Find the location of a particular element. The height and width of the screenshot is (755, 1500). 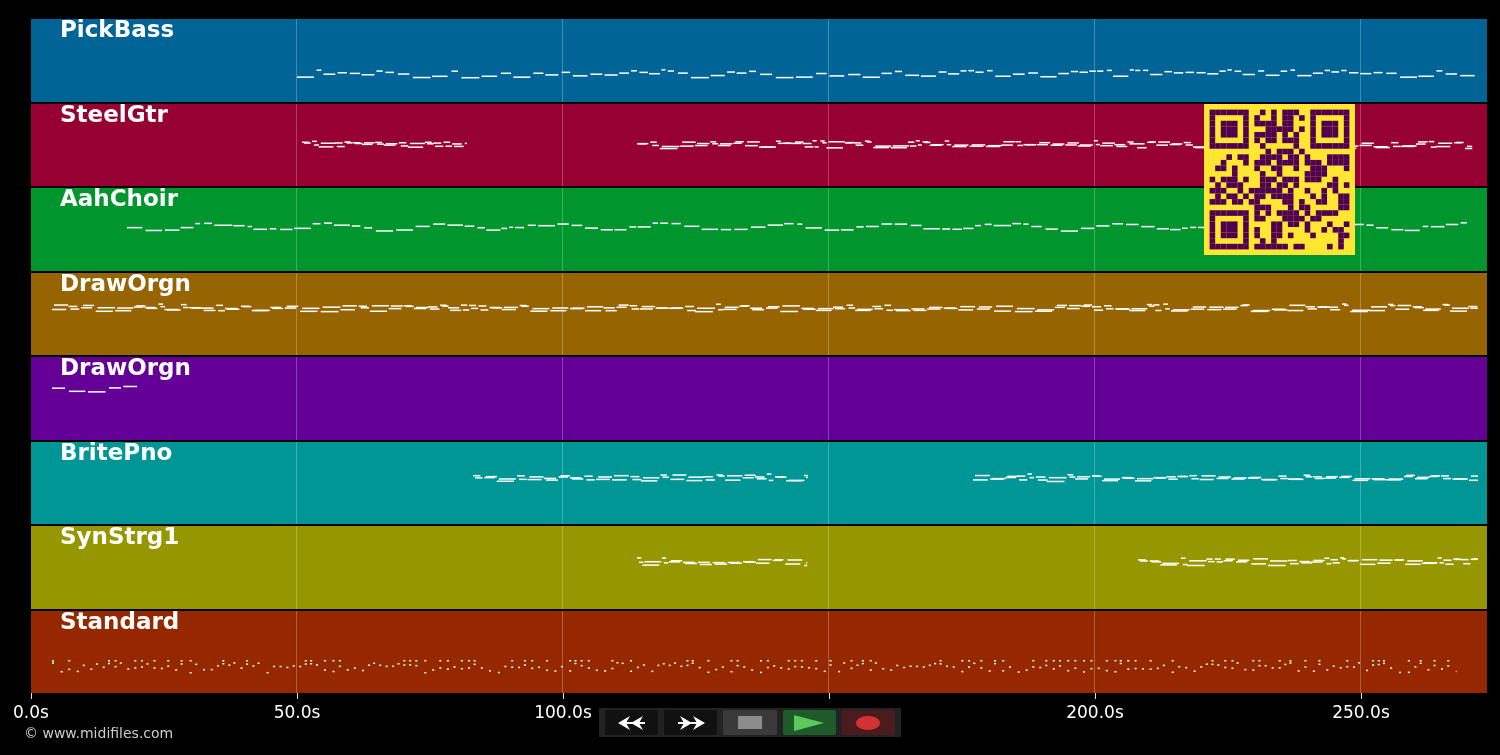

track-name: BritePno is located at coordinates (116, 451).